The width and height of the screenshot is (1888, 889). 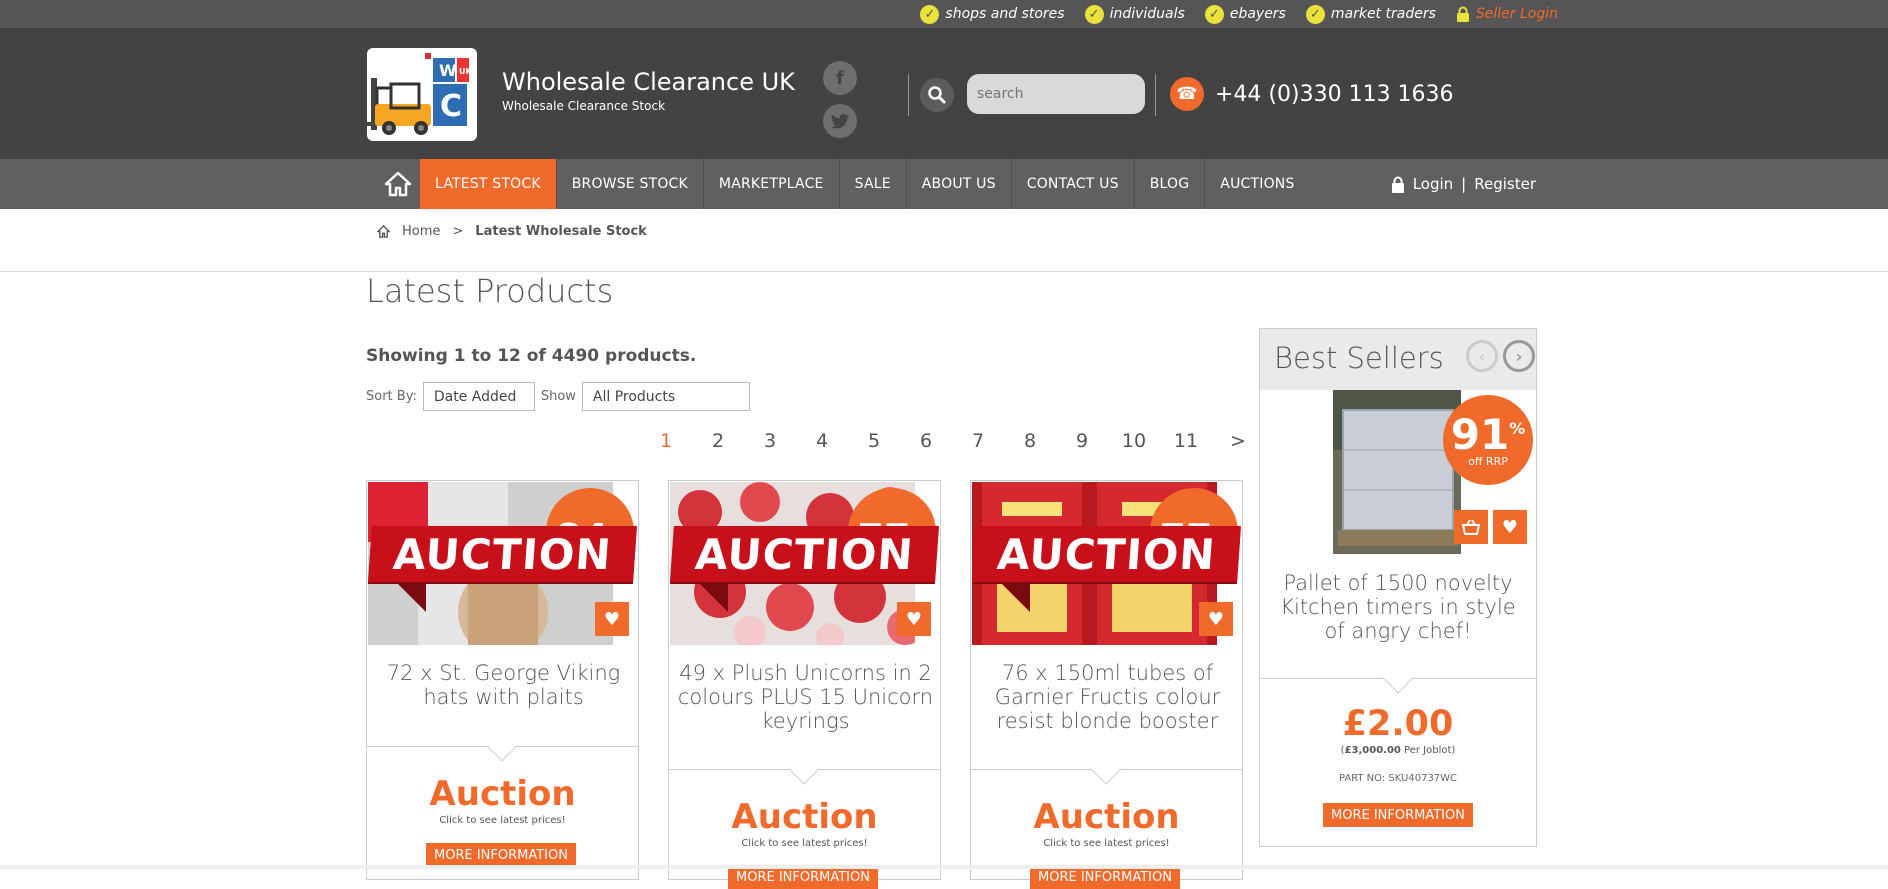 What do you see at coordinates (584, 106) in the screenshot?
I see `site-subtitle: Wholesale Clearance Stock` at bounding box center [584, 106].